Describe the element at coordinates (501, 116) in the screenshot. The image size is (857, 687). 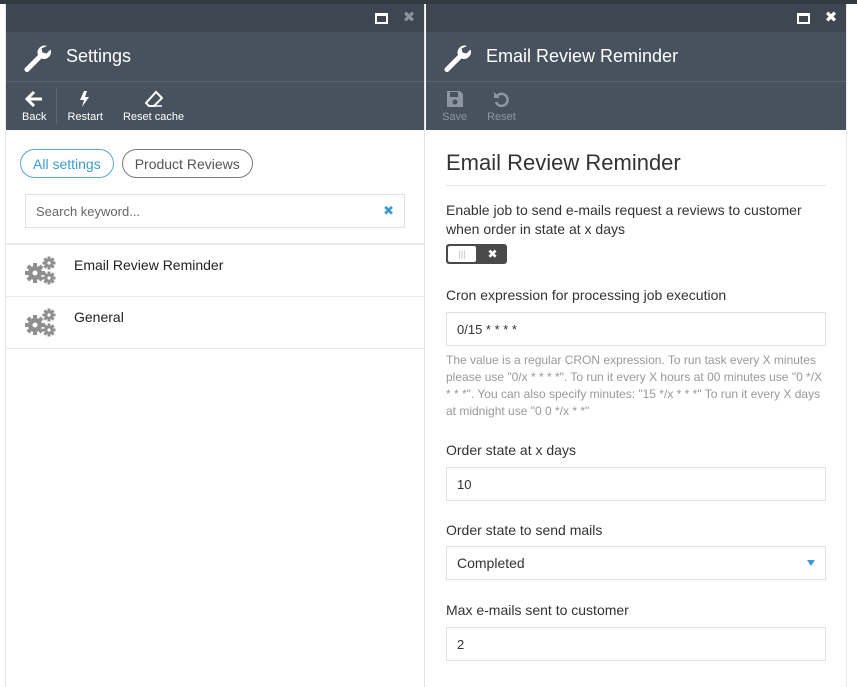
I see `reset-label: Reset` at that location.